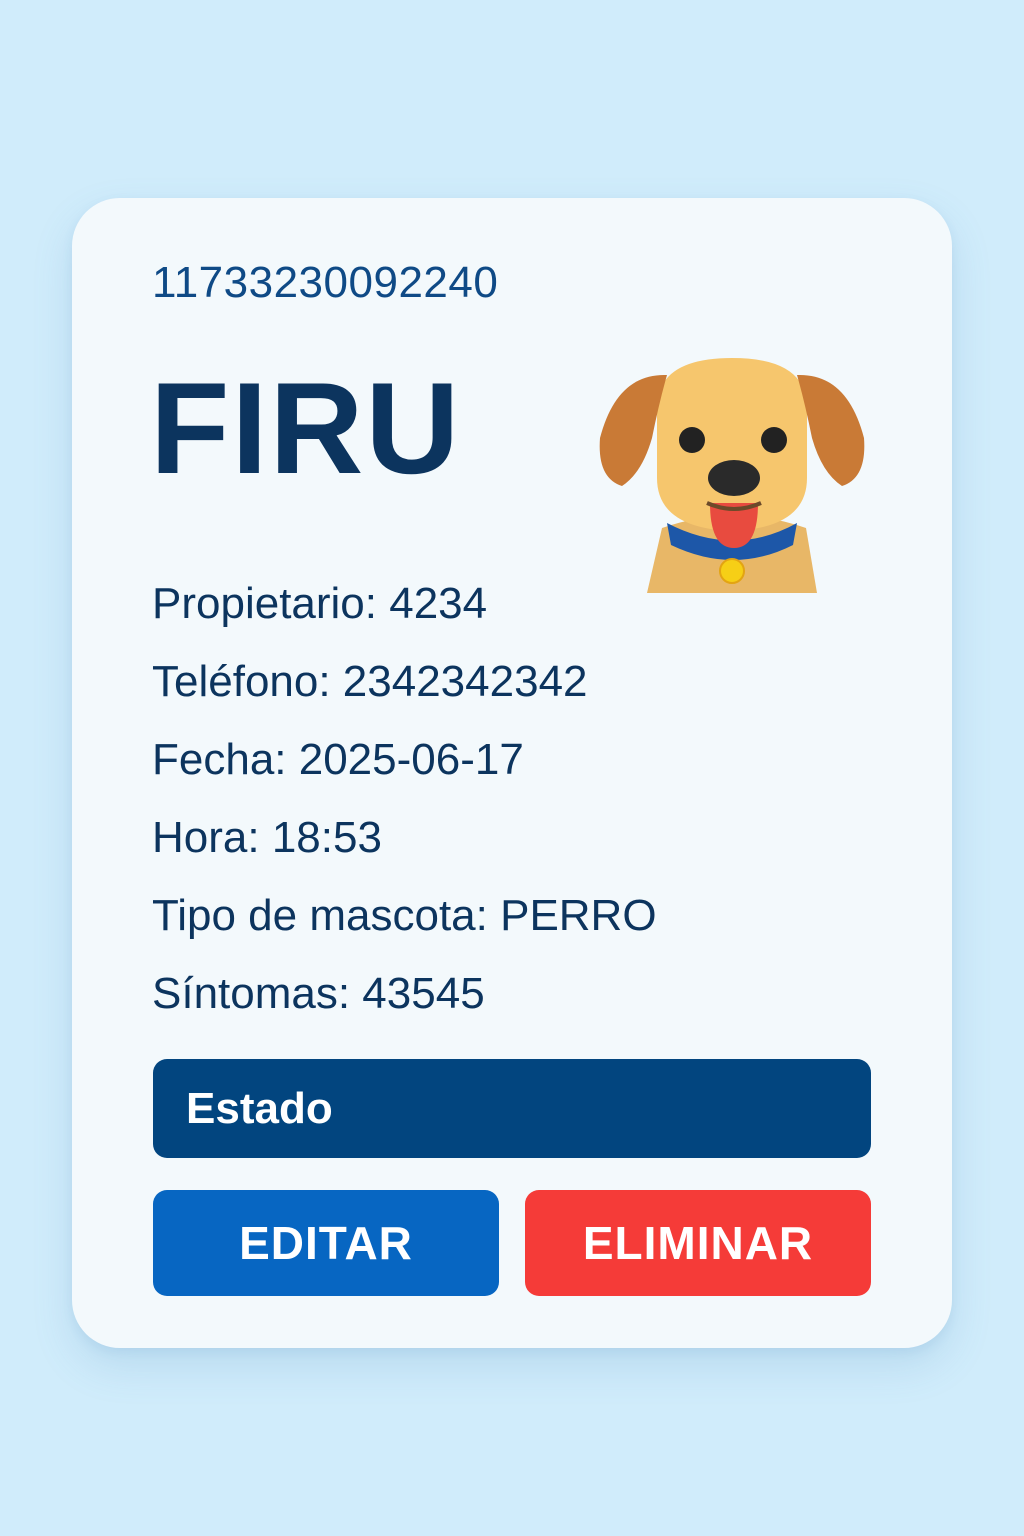  Describe the element at coordinates (698, 1243) in the screenshot. I see `delete-button: ELIMINAR` at that location.